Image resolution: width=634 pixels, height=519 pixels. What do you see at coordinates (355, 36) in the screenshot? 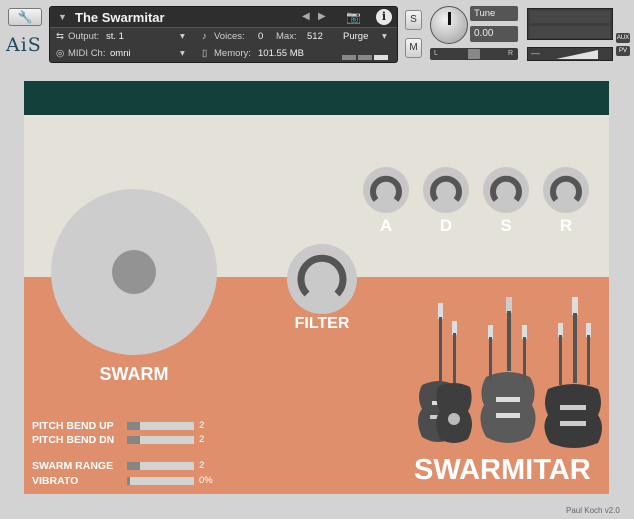
I see `purge-label: Purge` at bounding box center [355, 36].